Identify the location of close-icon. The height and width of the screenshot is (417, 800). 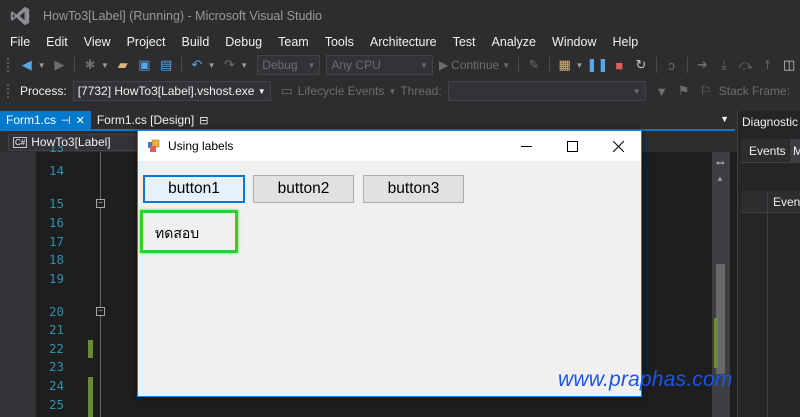
(618, 146).